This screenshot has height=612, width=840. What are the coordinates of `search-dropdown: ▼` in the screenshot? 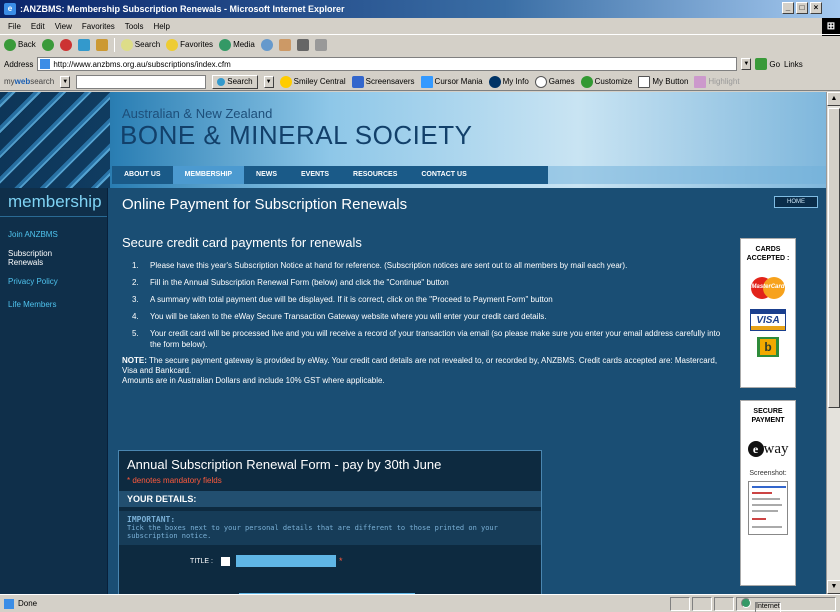 It's located at (268, 81).